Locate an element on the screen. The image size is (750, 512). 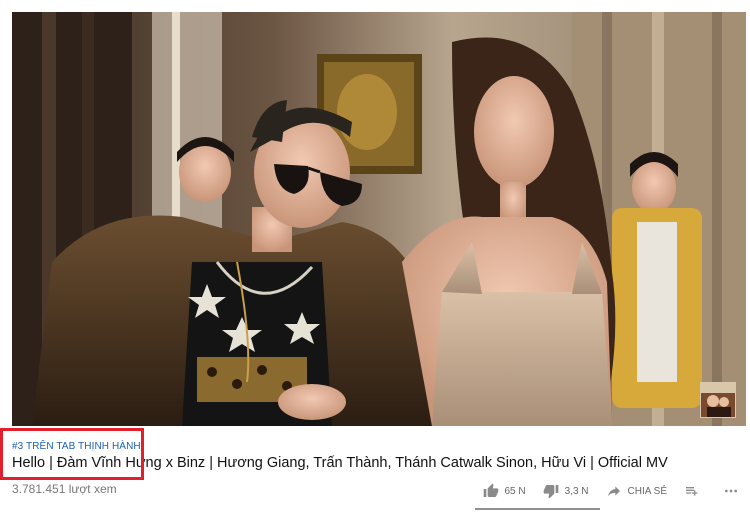
more-actions-button is located at coordinates (731, 491).